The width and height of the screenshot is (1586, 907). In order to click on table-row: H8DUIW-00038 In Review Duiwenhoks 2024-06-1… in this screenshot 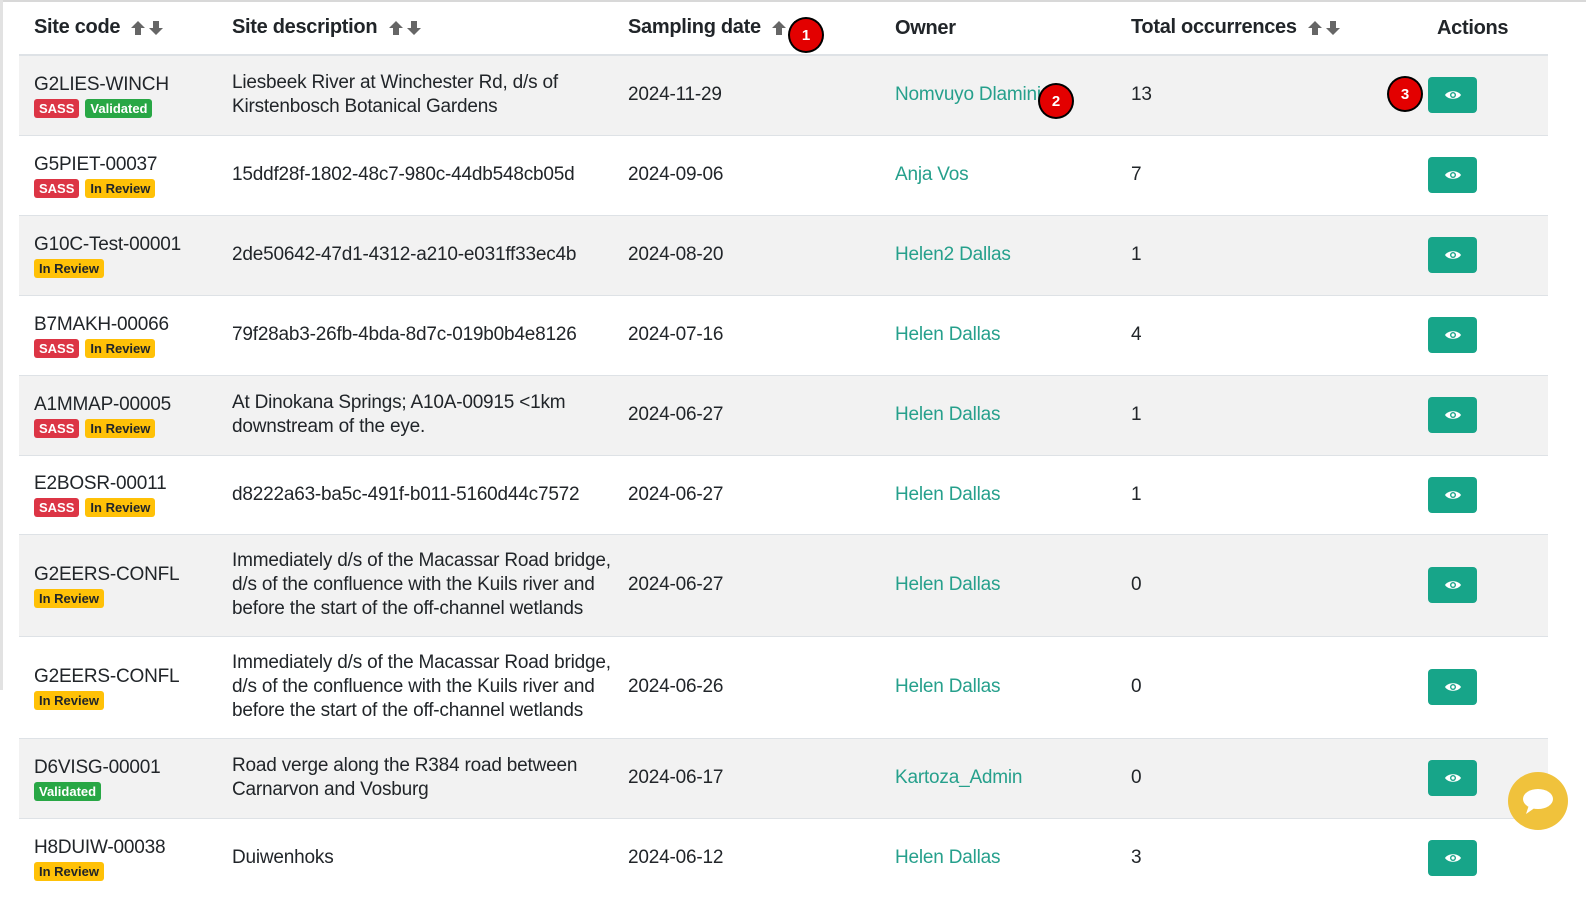, I will do `click(783, 857)`.